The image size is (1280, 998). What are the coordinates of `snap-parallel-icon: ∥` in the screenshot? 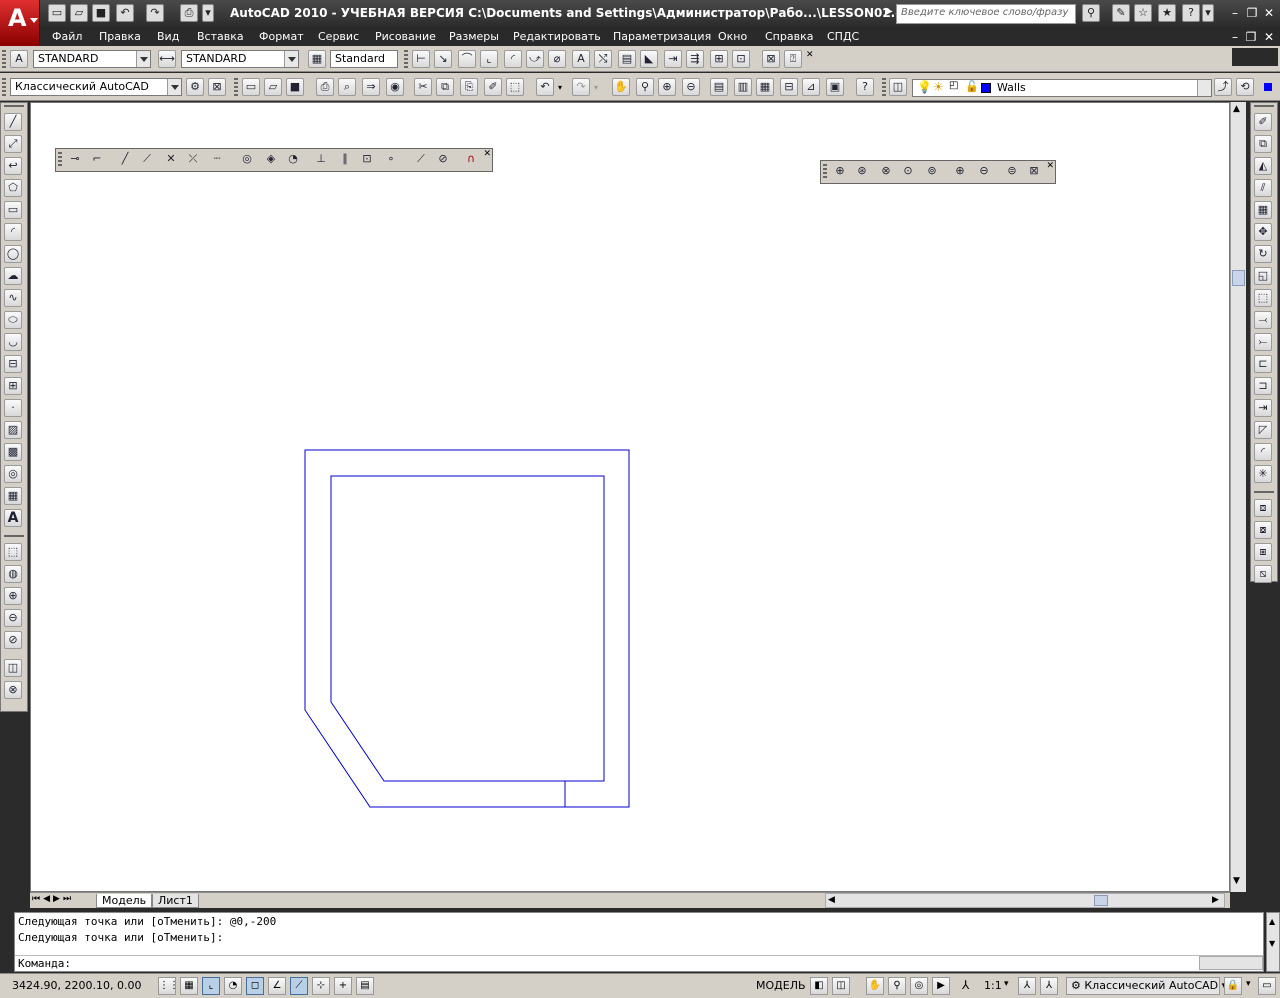 It's located at (345, 160).